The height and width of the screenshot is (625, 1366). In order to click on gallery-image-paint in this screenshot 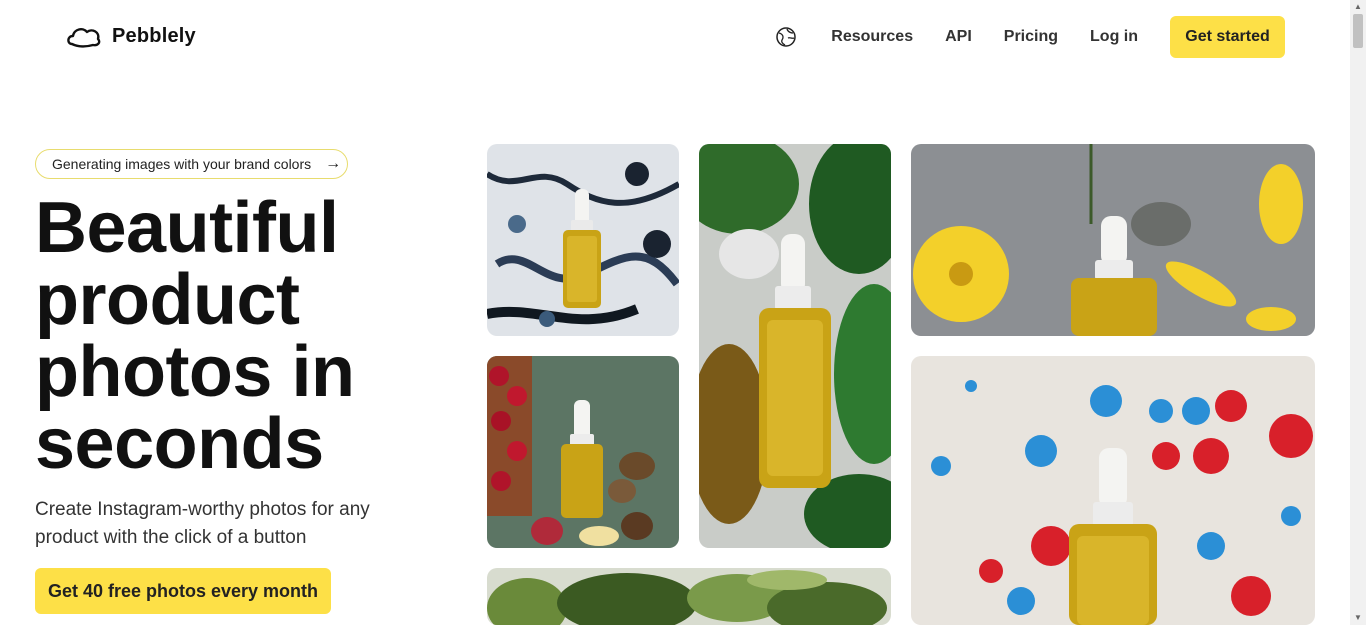, I will do `click(1113, 490)`.